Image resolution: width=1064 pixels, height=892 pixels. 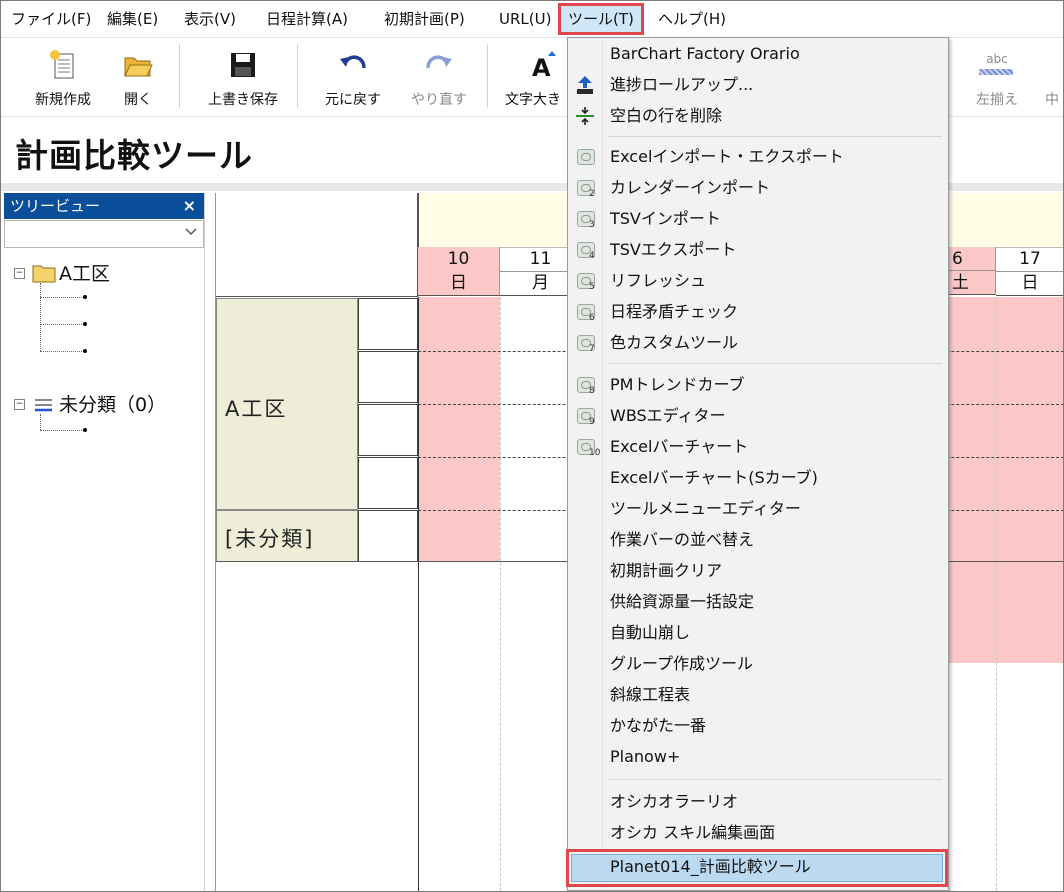 I want to click on save-label: 上書き保存, so click(x=243, y=100).